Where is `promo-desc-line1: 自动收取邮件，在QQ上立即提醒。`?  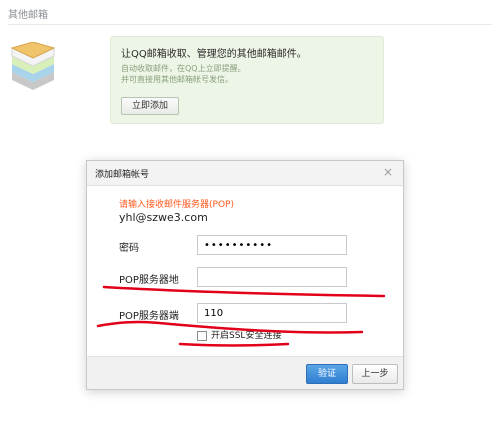 promo-desc-line1: 自动收取邮件，在QQ上立即提醒。 is located at coordinates (183, 68).